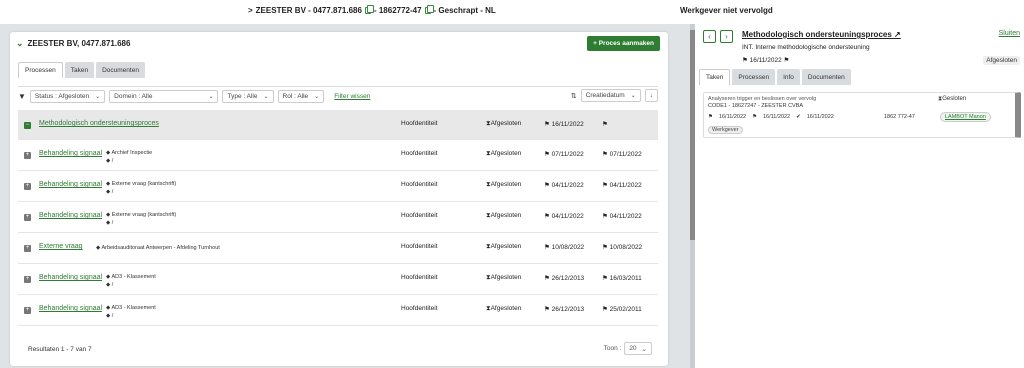  Describe the element at coordinates (27, 125) in the screenshot. I see `expand-icon: −` at that location.